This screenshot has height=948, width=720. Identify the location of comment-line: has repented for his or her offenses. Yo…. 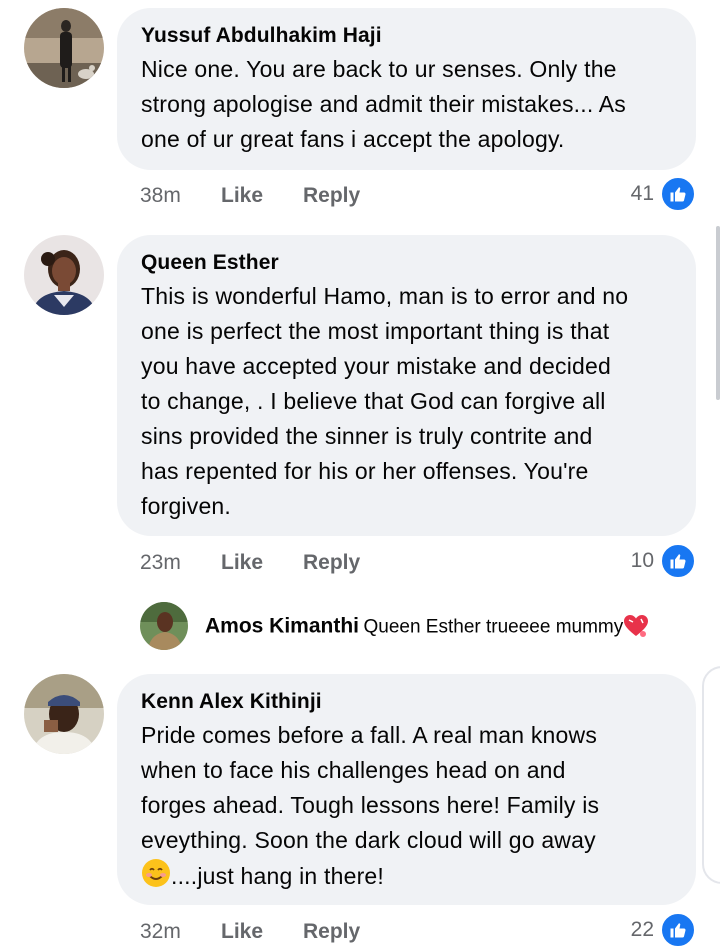
(365, 471).